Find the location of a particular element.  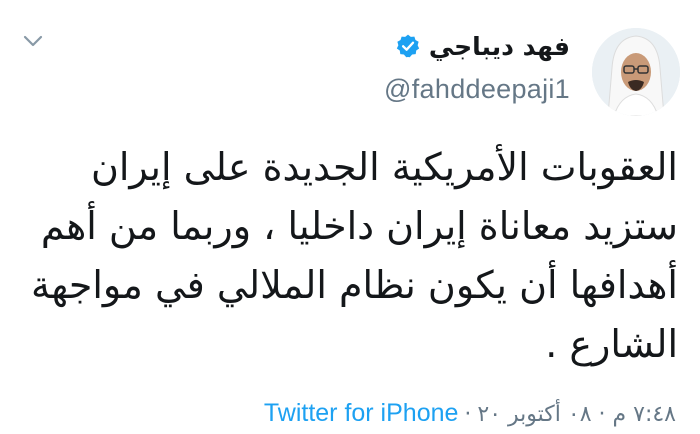

tweet-text-line: العقوبات الأمريكية الجديدة على إيران is located at coordinates (384, 167).